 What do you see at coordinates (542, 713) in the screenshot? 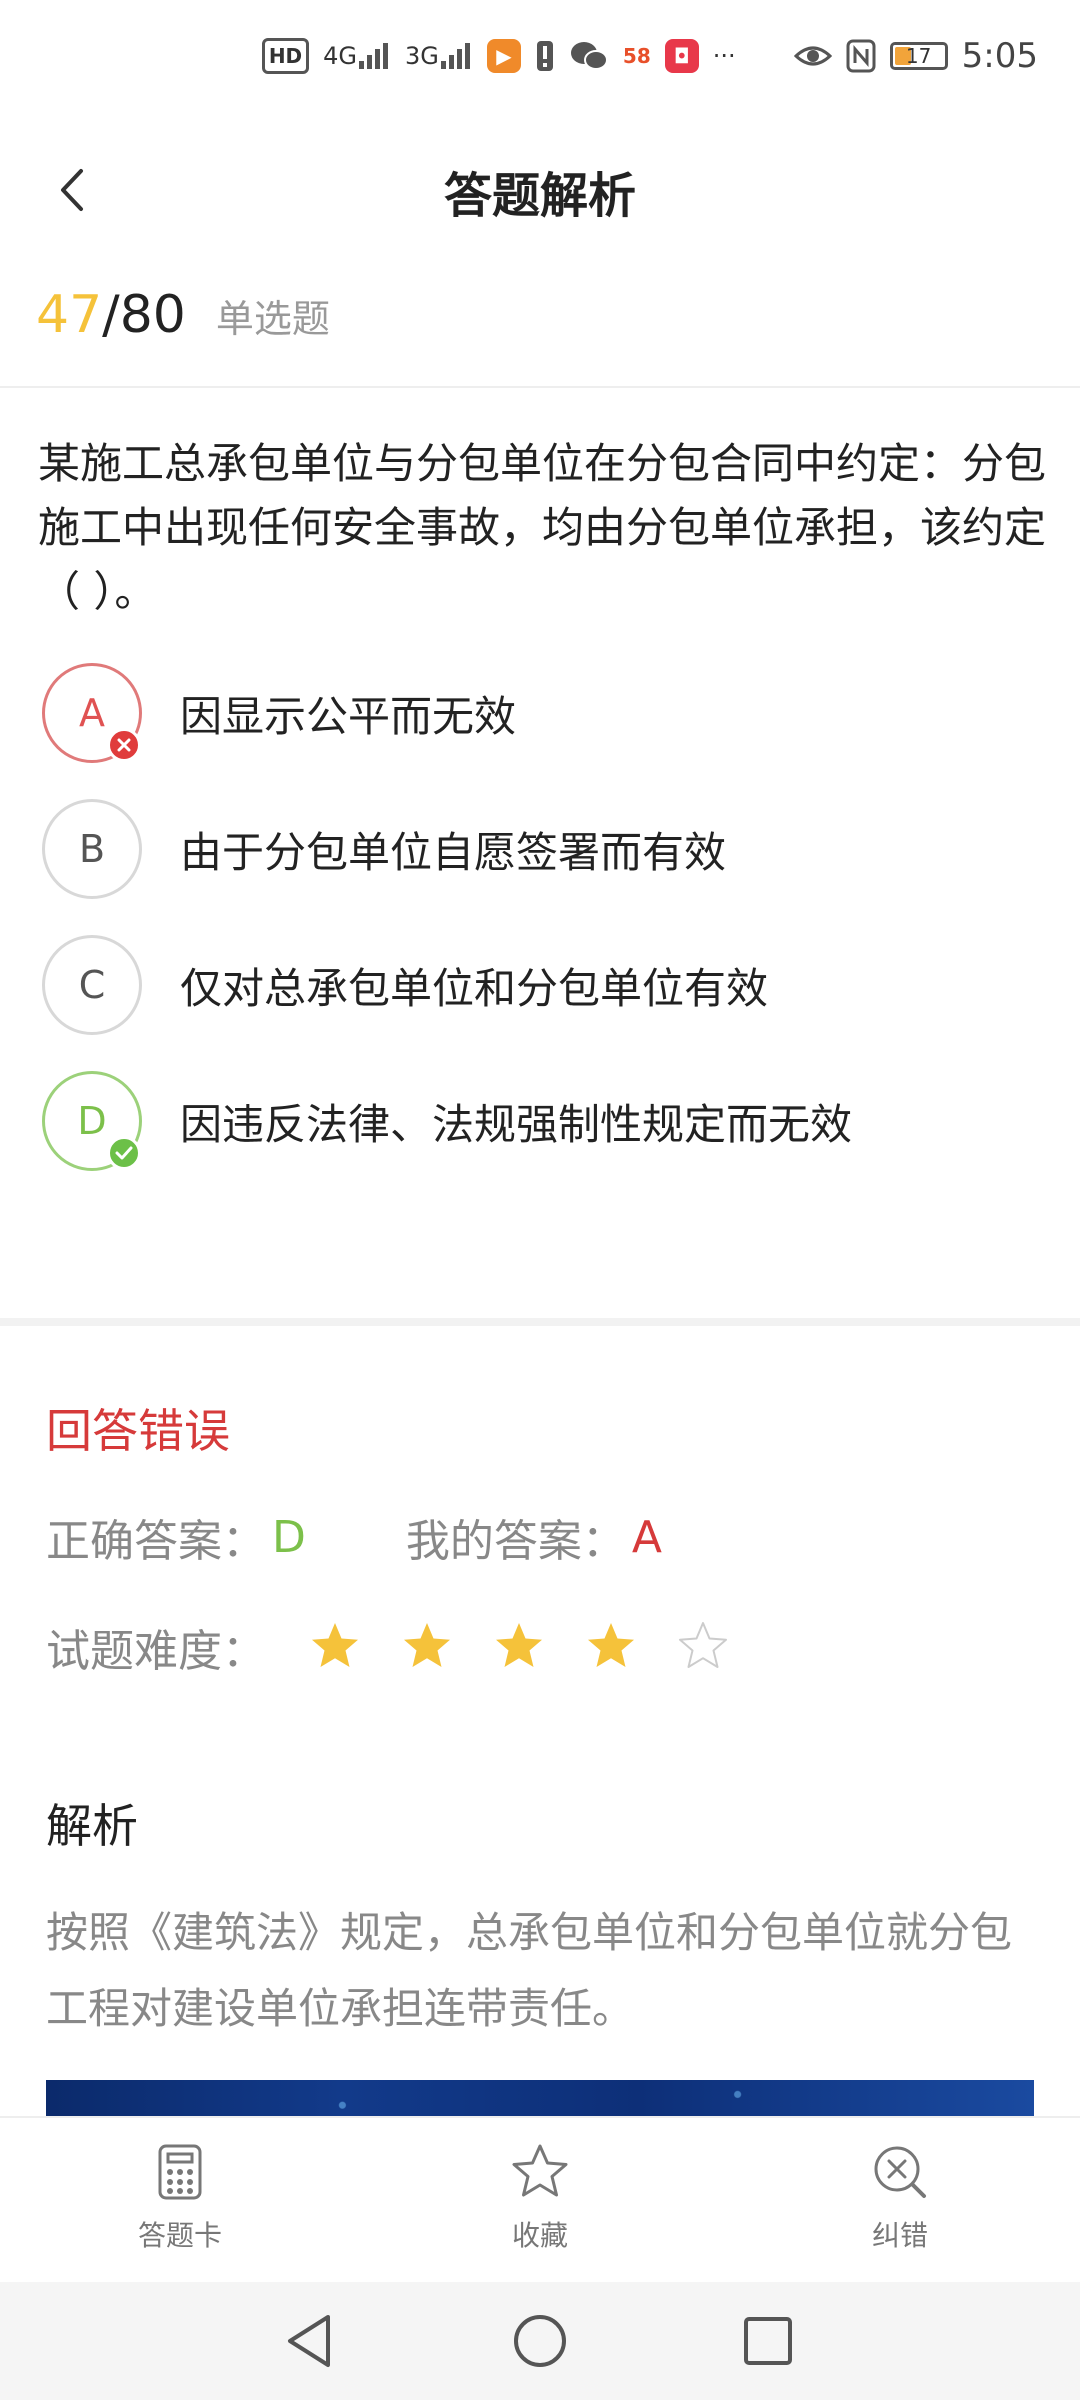
I see `option-a: A 因显示公平而无效` at bounding box center [542, 713].